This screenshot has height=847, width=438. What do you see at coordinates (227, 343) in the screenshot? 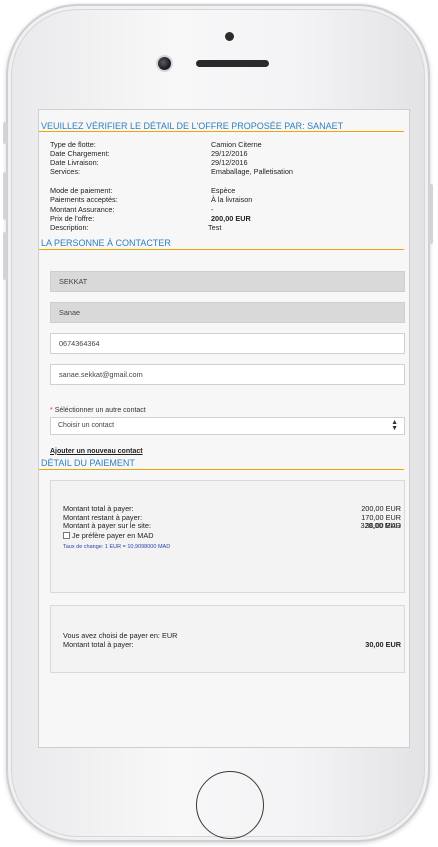
I see `phone-field: 0674364364` at bounding box center [227, 343].